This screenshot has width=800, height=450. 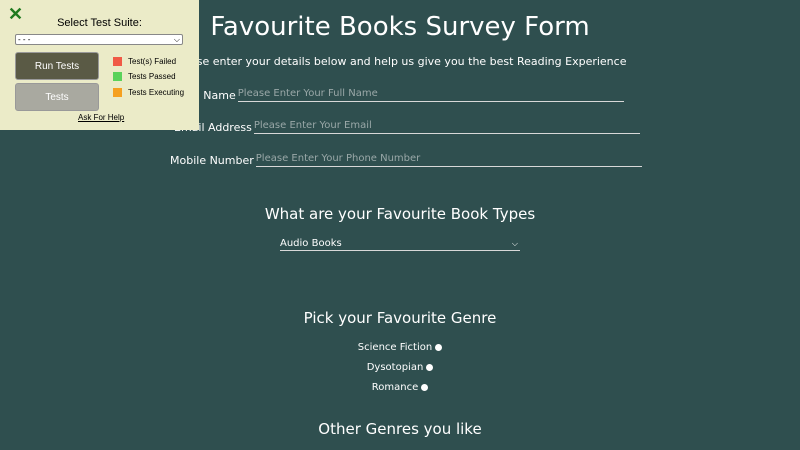 What do you see at coordinates (430, 95) in the screenshot?
I see `full-name-input` at bounding box center [430, 95].